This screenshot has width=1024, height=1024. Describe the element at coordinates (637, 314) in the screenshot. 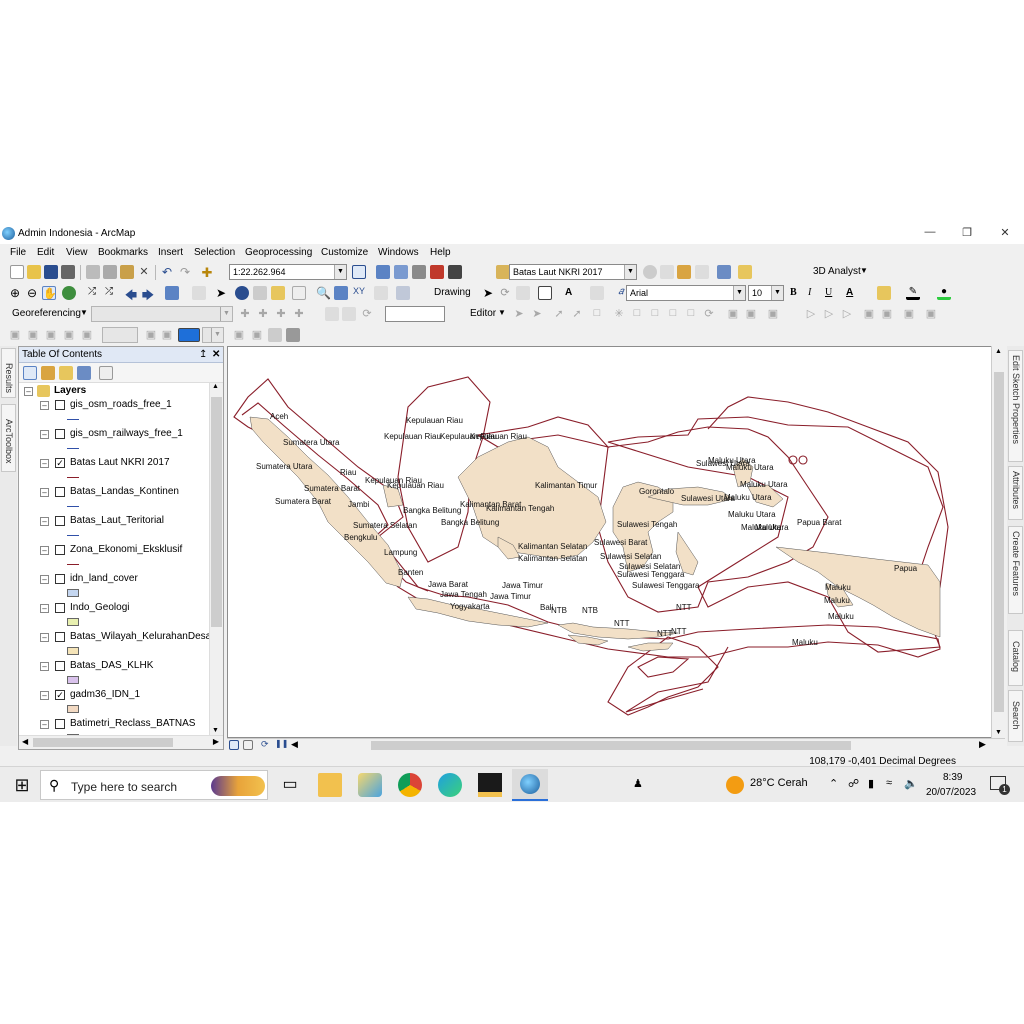

I see `edit-vertices-icon: □` at that location.